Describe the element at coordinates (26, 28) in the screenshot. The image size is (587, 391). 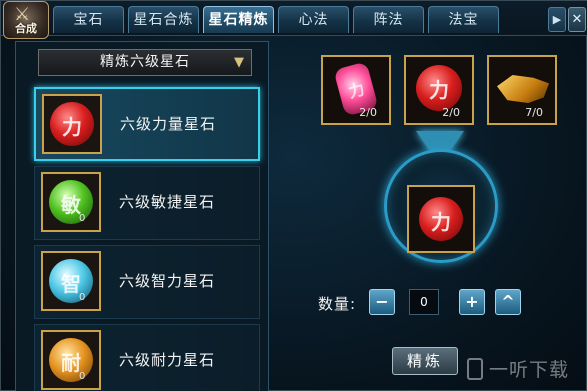
I see `badge-label: 合成` at that location.